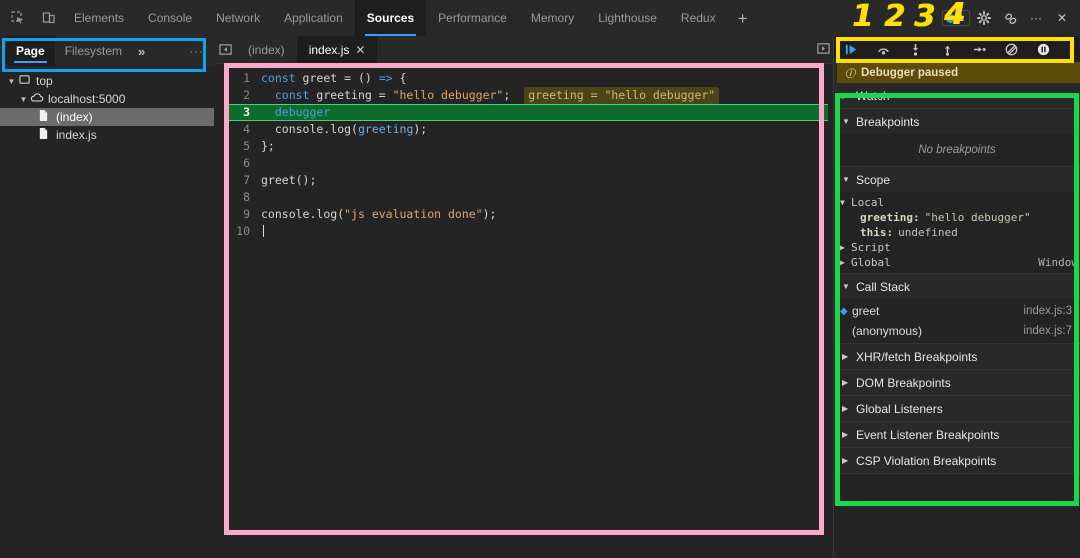 The image size is (1080, 558). Describe the element at coordinates (957, 262) in the screenshot. I see `scope-group-global: ▶ Global Window` at that location.